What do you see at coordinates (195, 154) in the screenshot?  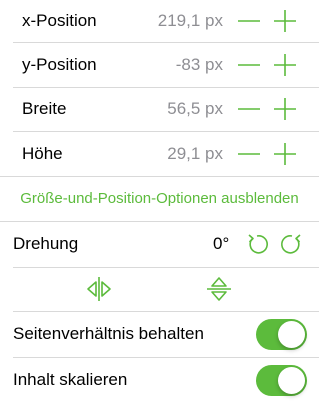 I see `height-value: 29,1 px` at bounding box center [195, 154].